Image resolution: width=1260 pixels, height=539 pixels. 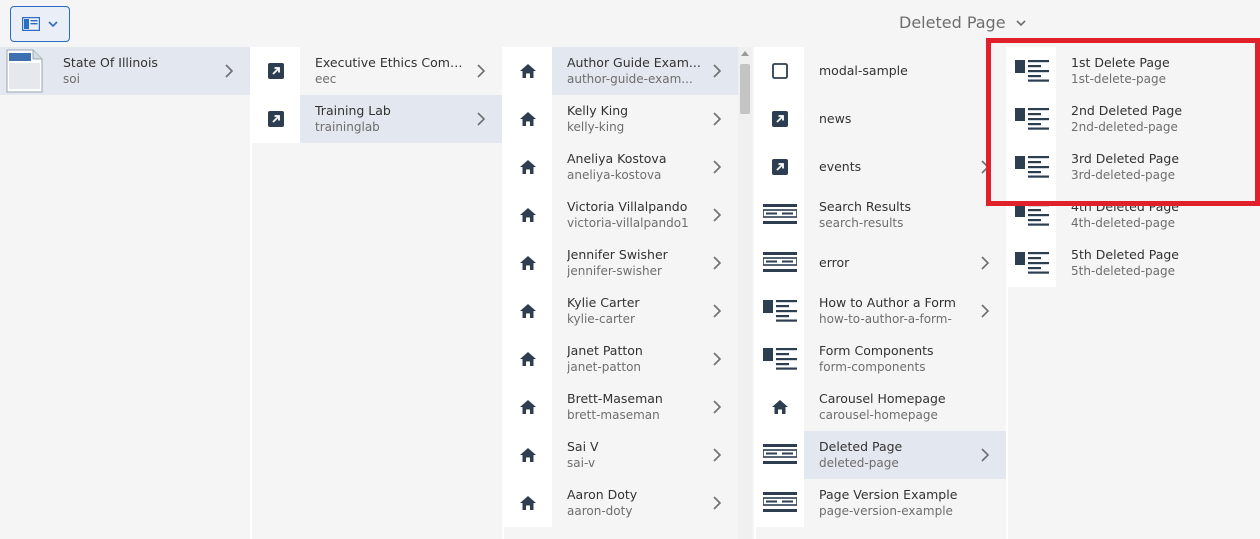 I want to click on sidebar-layout-icon, so click(x=31, y=24).